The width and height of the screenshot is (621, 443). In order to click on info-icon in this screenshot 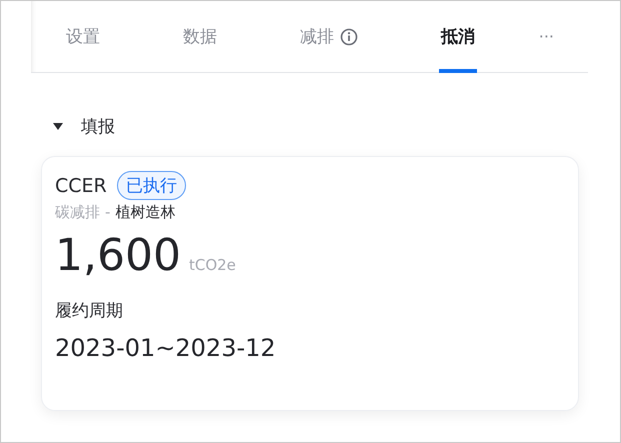, I will do `click(349, 37)`.